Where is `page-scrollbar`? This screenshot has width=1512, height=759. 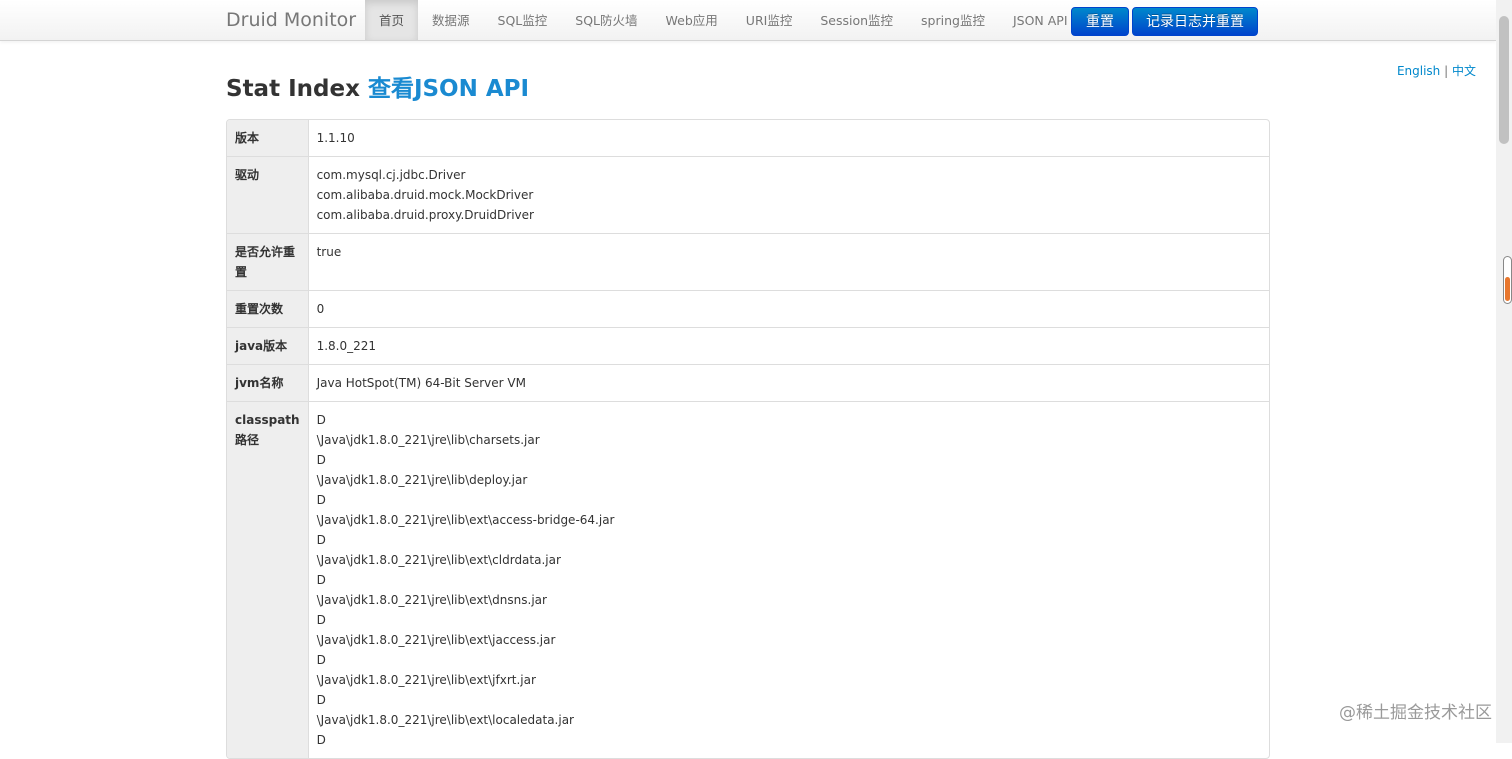 page-scrollbar is located at coordinates (1504, 371).